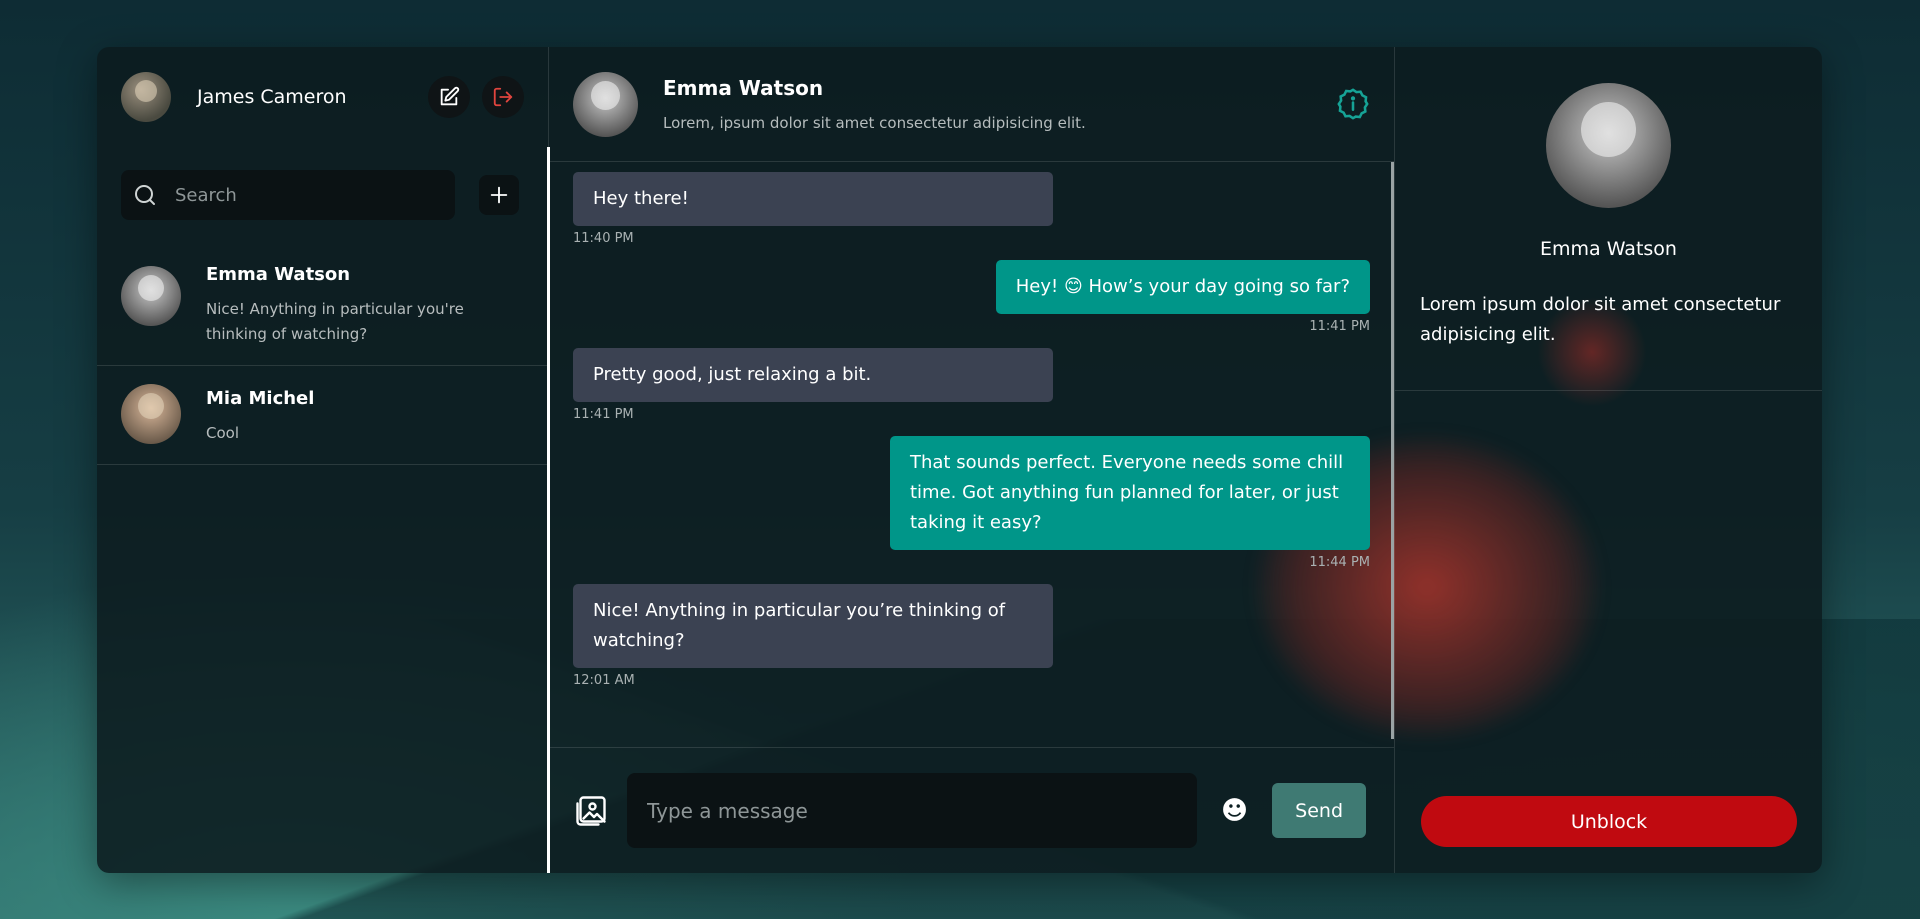 Image resolution: width=1920 pixels, height=919 pixels. What do you see at coordinates (145, 195) in the screenshot?
I see `search-icon` at bounding box center [145, 195].